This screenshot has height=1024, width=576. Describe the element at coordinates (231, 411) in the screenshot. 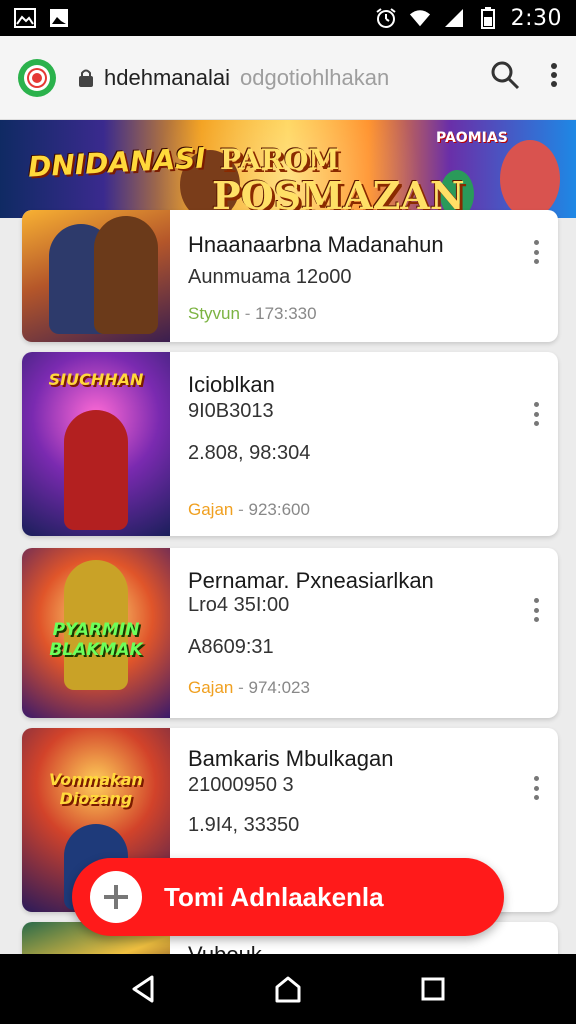

I see `item-subtitle: 9I0B3013` at that location.